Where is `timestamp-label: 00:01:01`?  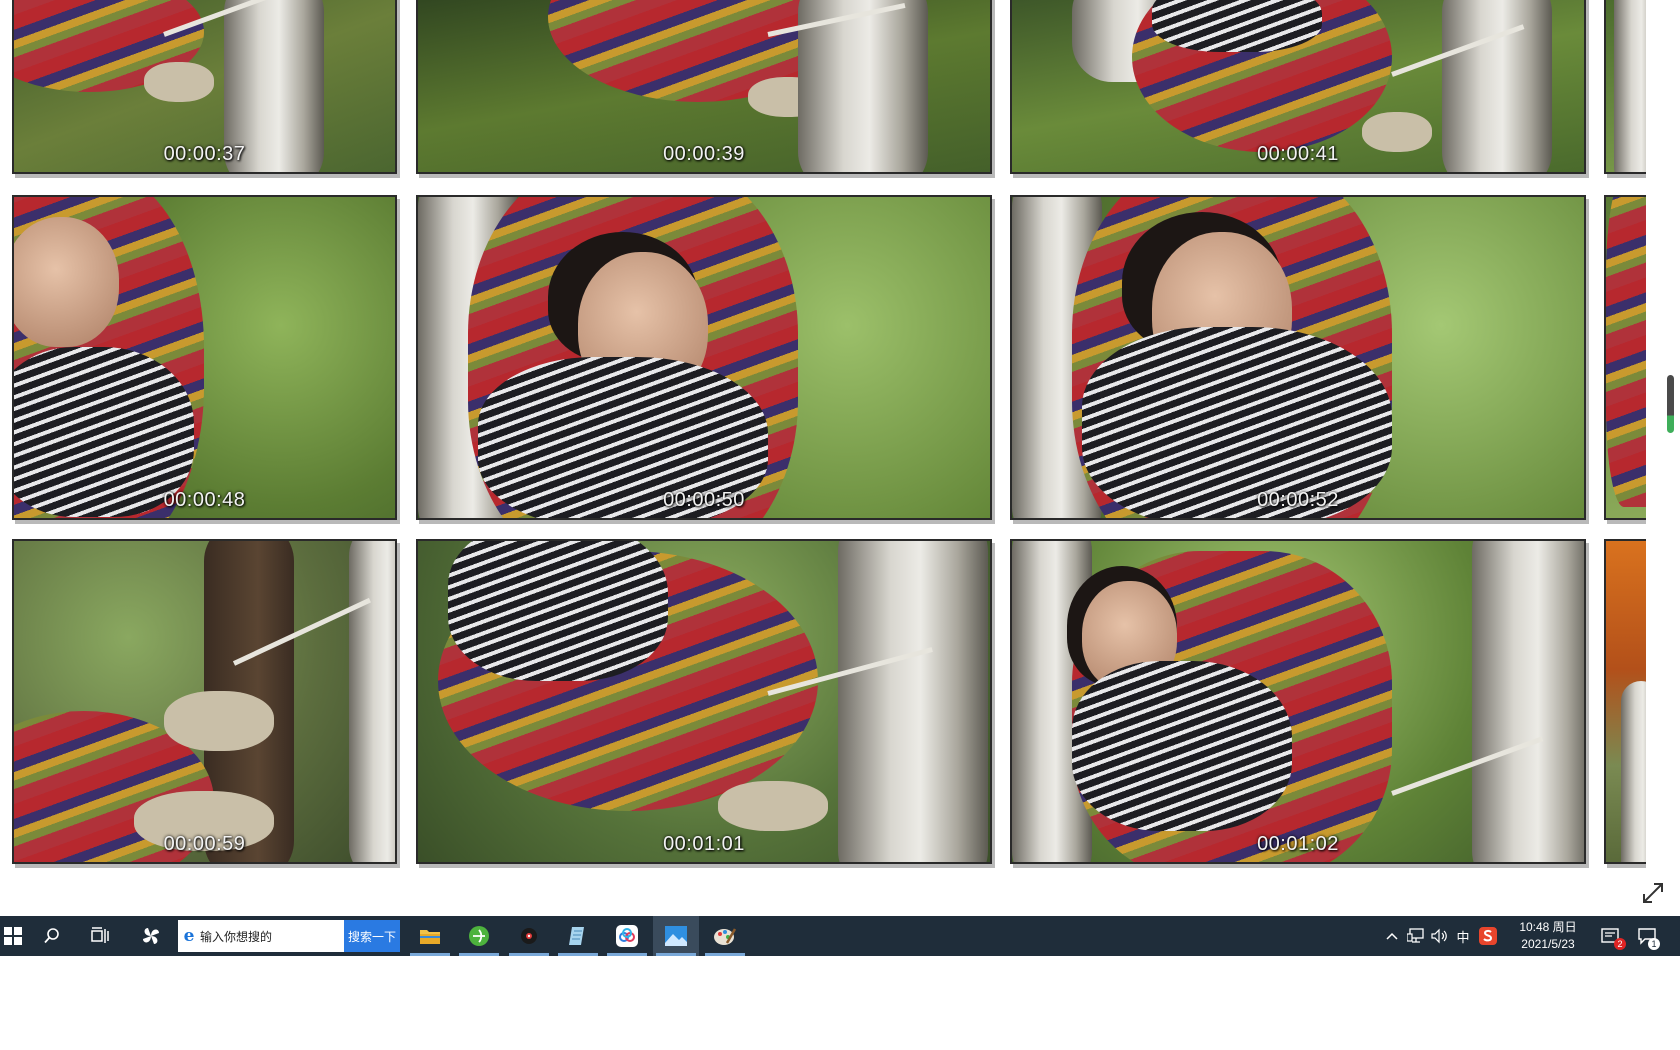
timestamp-label: 00:01:01 is located at coordinates (704, 844).